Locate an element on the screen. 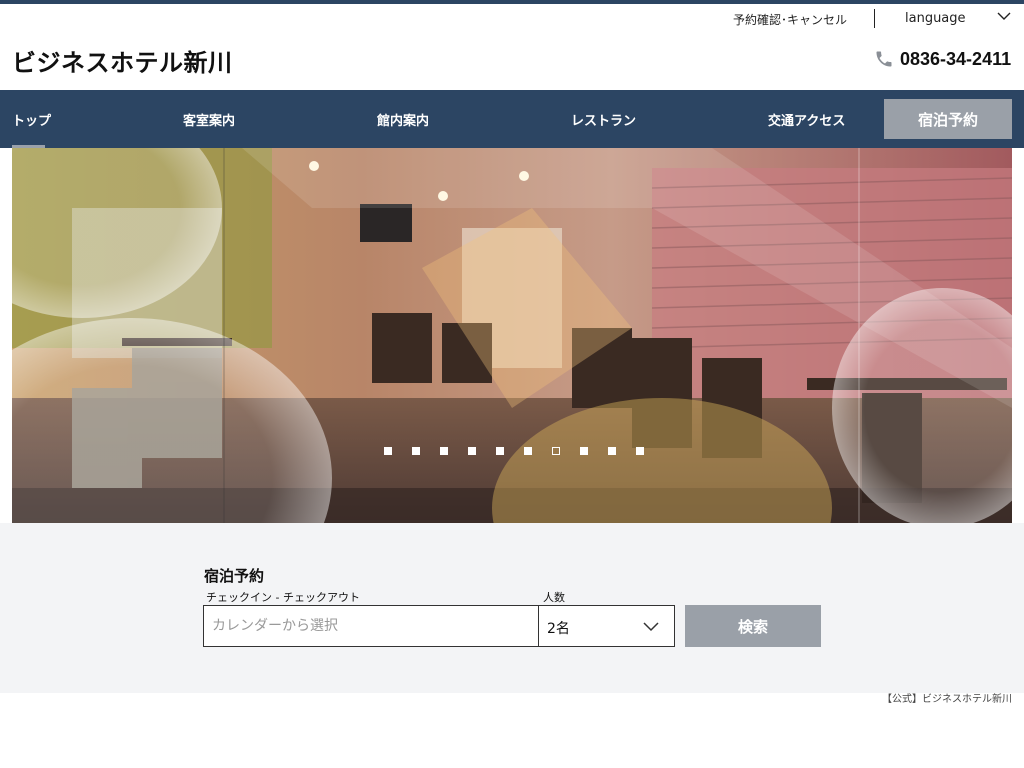  divider is located at coordinates (874, 18).